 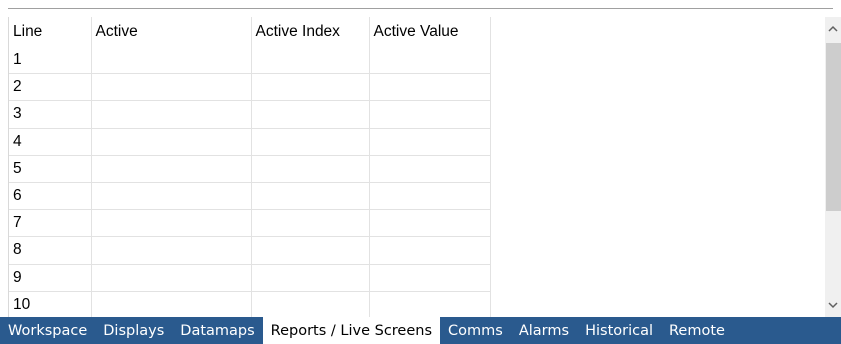 I want to click on tab-historical: Historical, so click(x=619, y=330).